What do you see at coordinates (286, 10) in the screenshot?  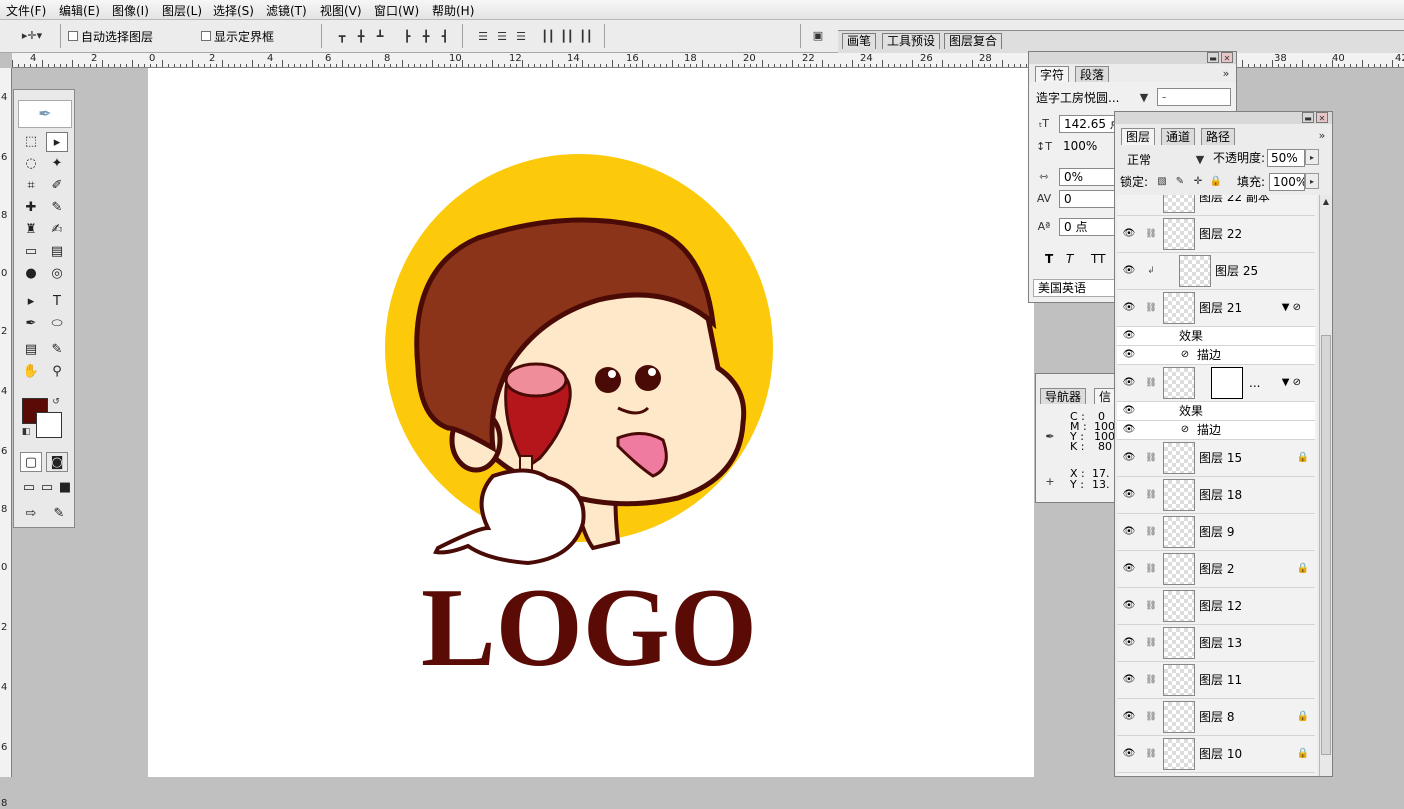 I see `menu-filter: 滤镜(T)` at bounding box center [286, 10].